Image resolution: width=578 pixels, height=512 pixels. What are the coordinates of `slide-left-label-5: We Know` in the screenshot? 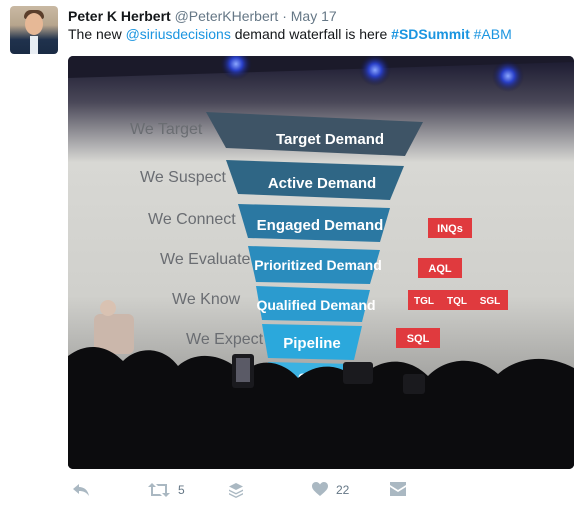 It's located at (206, 299).